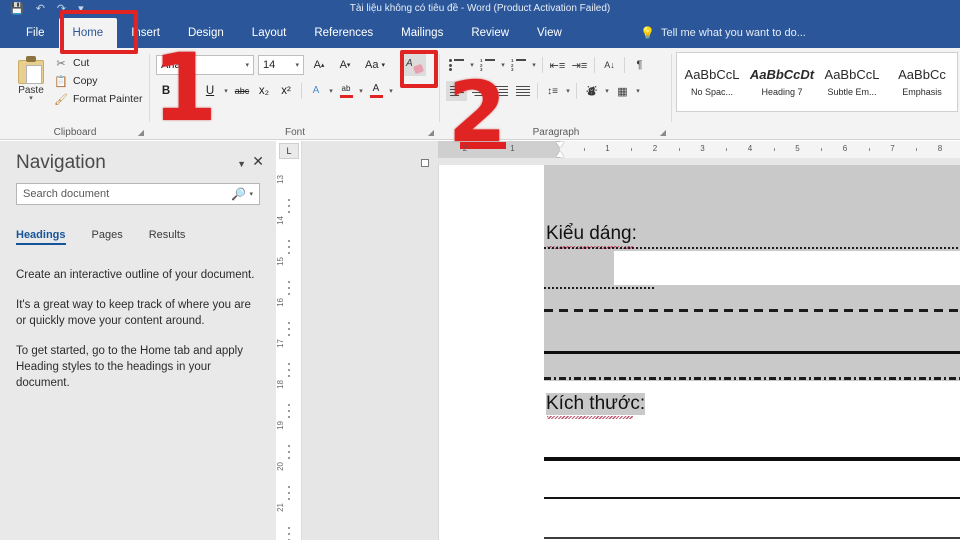 Image resolution: width=960 pixels, height=540 pixels. What do you see at coordinates (280, 343) in the screenshot?
I see `ruler-number: 17` at bounding box center [280, 343].